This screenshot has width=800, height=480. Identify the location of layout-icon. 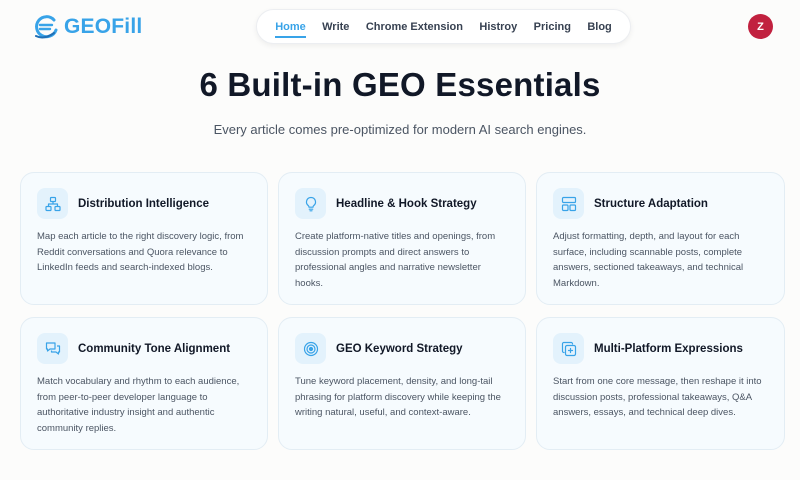
(568, 203).